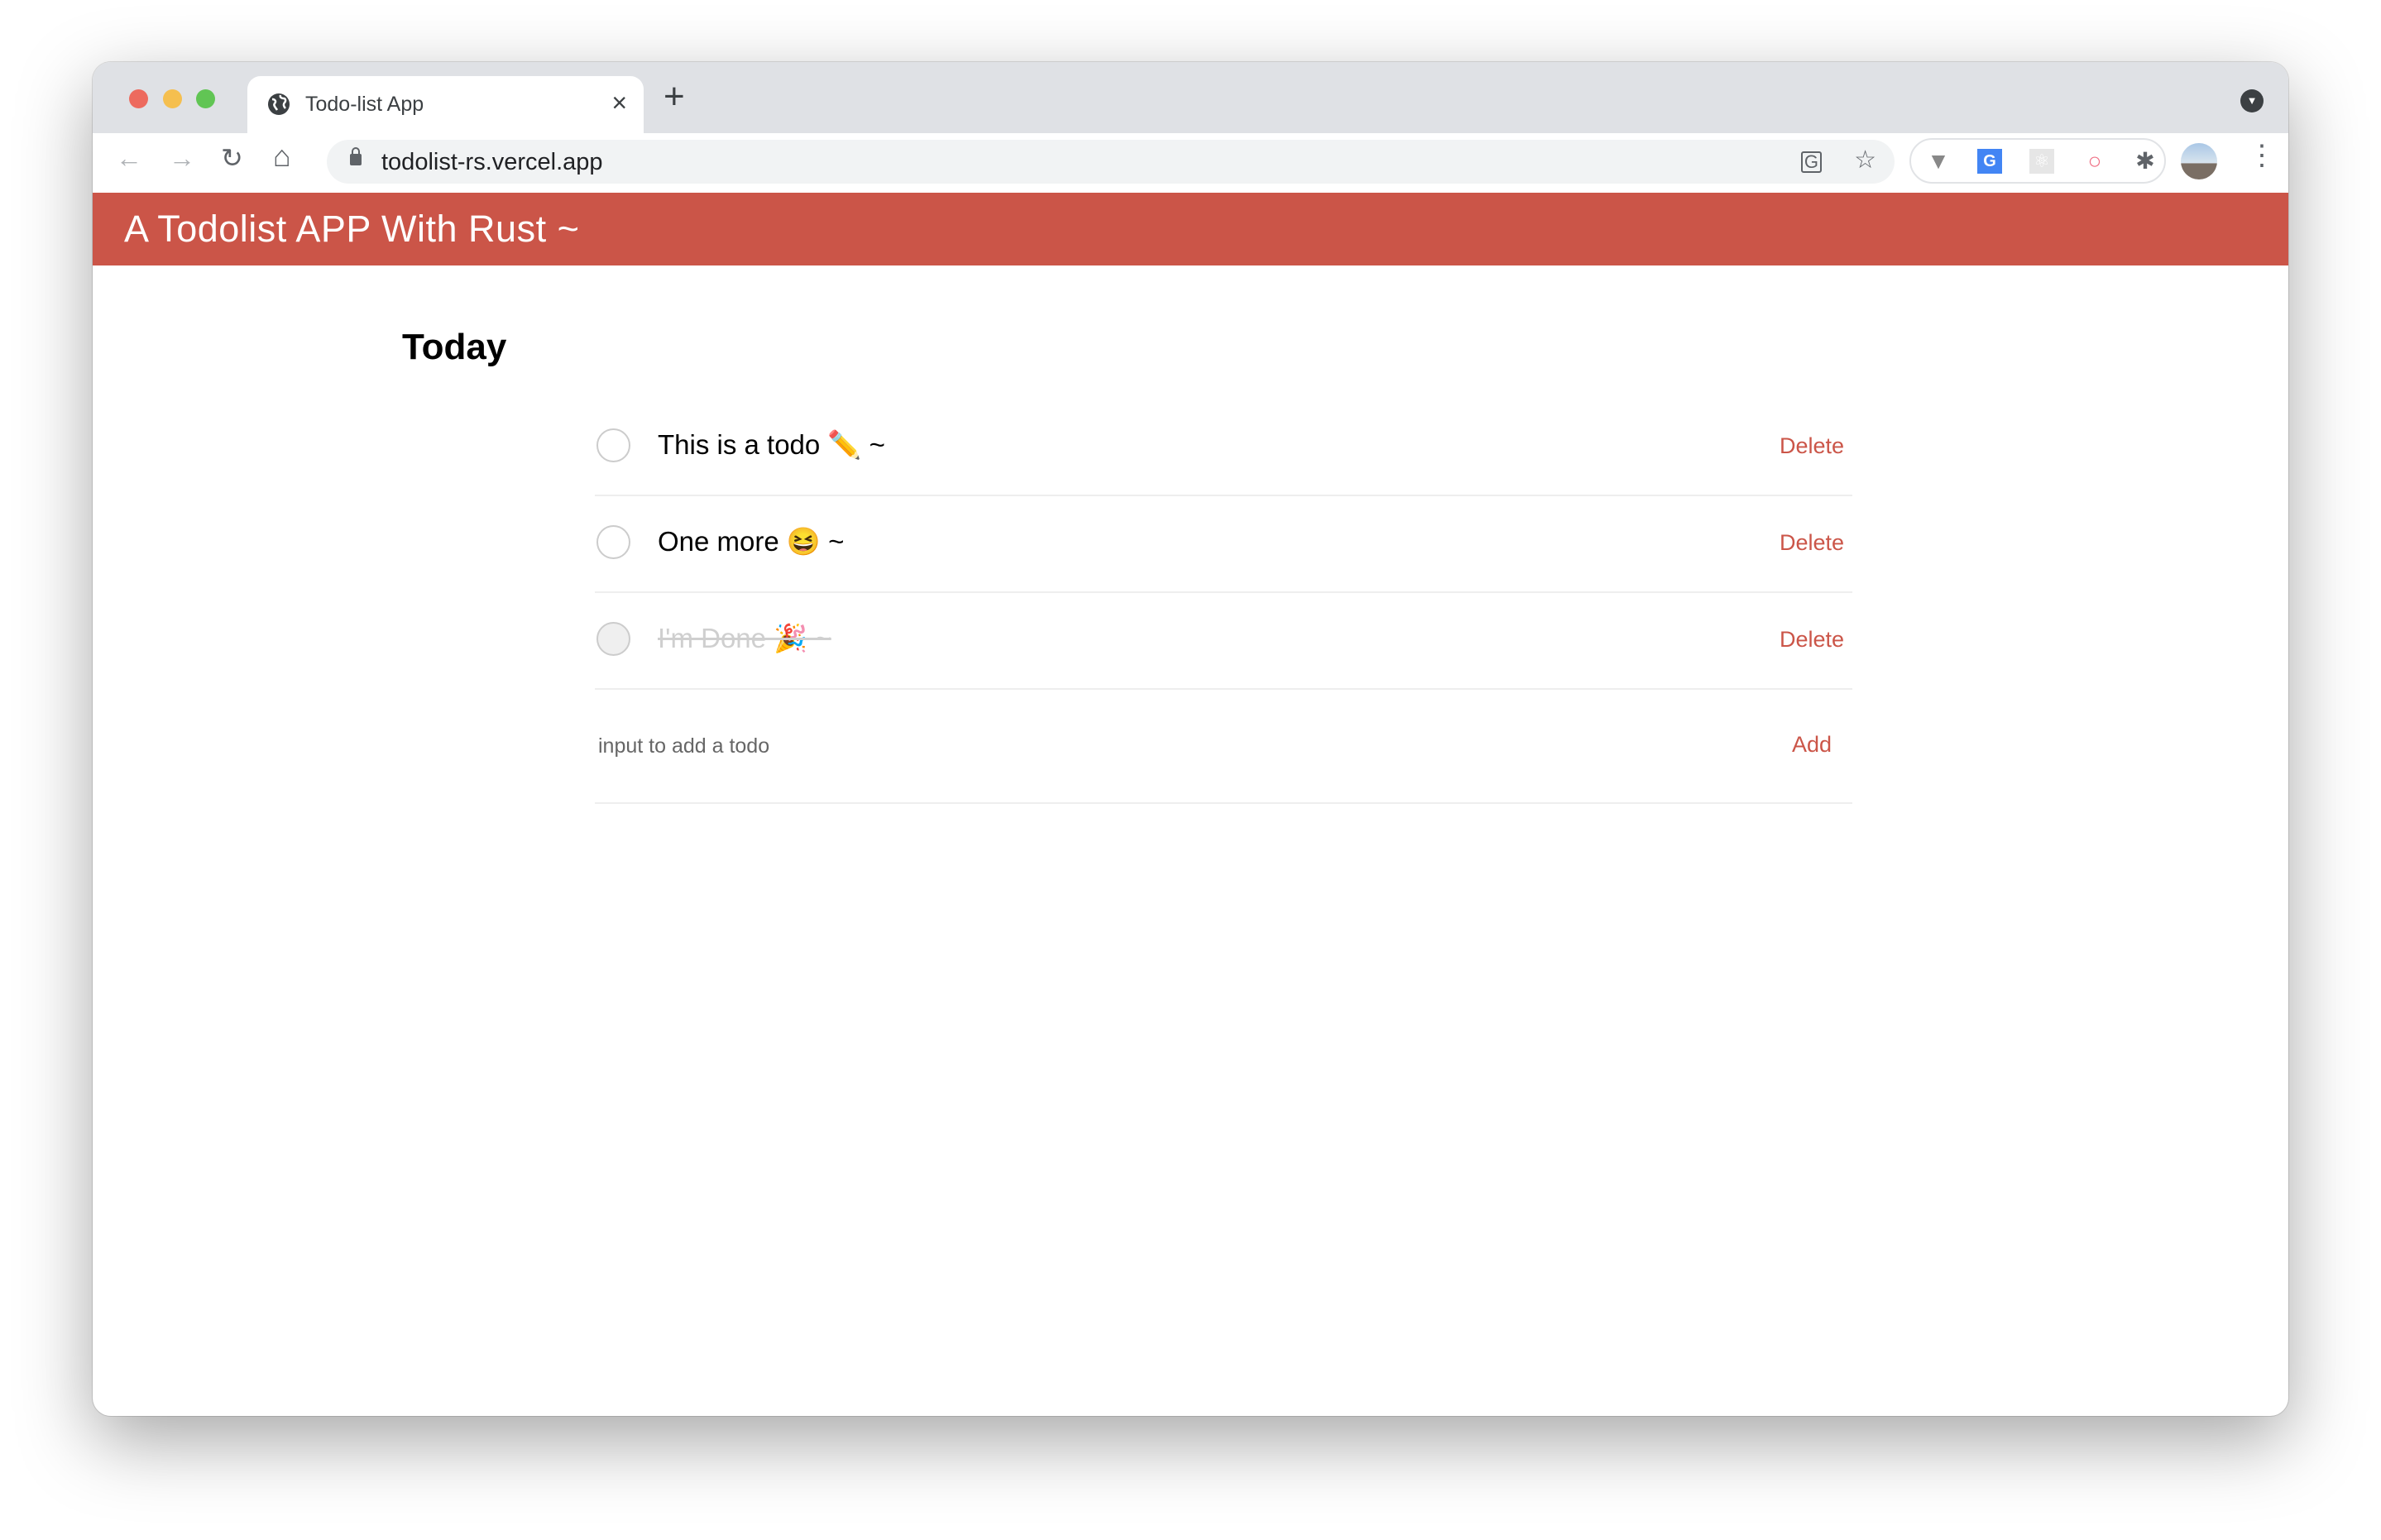 This screenshot has height=1540, width=2381. I want to click on close-tab-icon: ×, so click(619, 103).